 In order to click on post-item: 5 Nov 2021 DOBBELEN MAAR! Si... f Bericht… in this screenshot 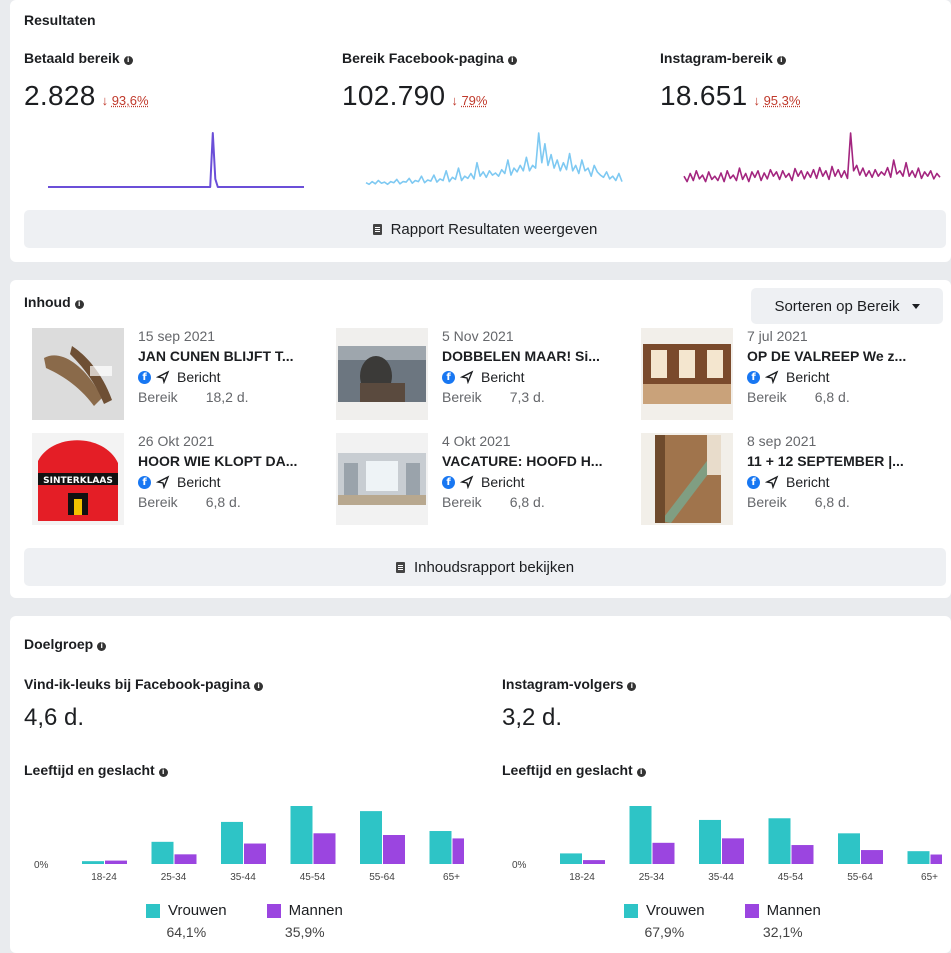, I will do `click(486, 376)`.